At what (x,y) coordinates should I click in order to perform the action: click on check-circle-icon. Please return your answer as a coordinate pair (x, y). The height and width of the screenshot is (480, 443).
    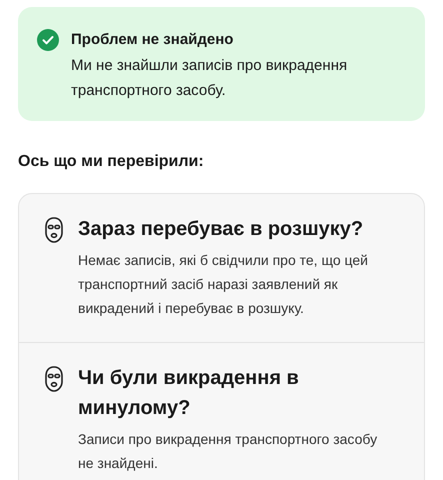
    Looking at the image, I should click on (48, 40).